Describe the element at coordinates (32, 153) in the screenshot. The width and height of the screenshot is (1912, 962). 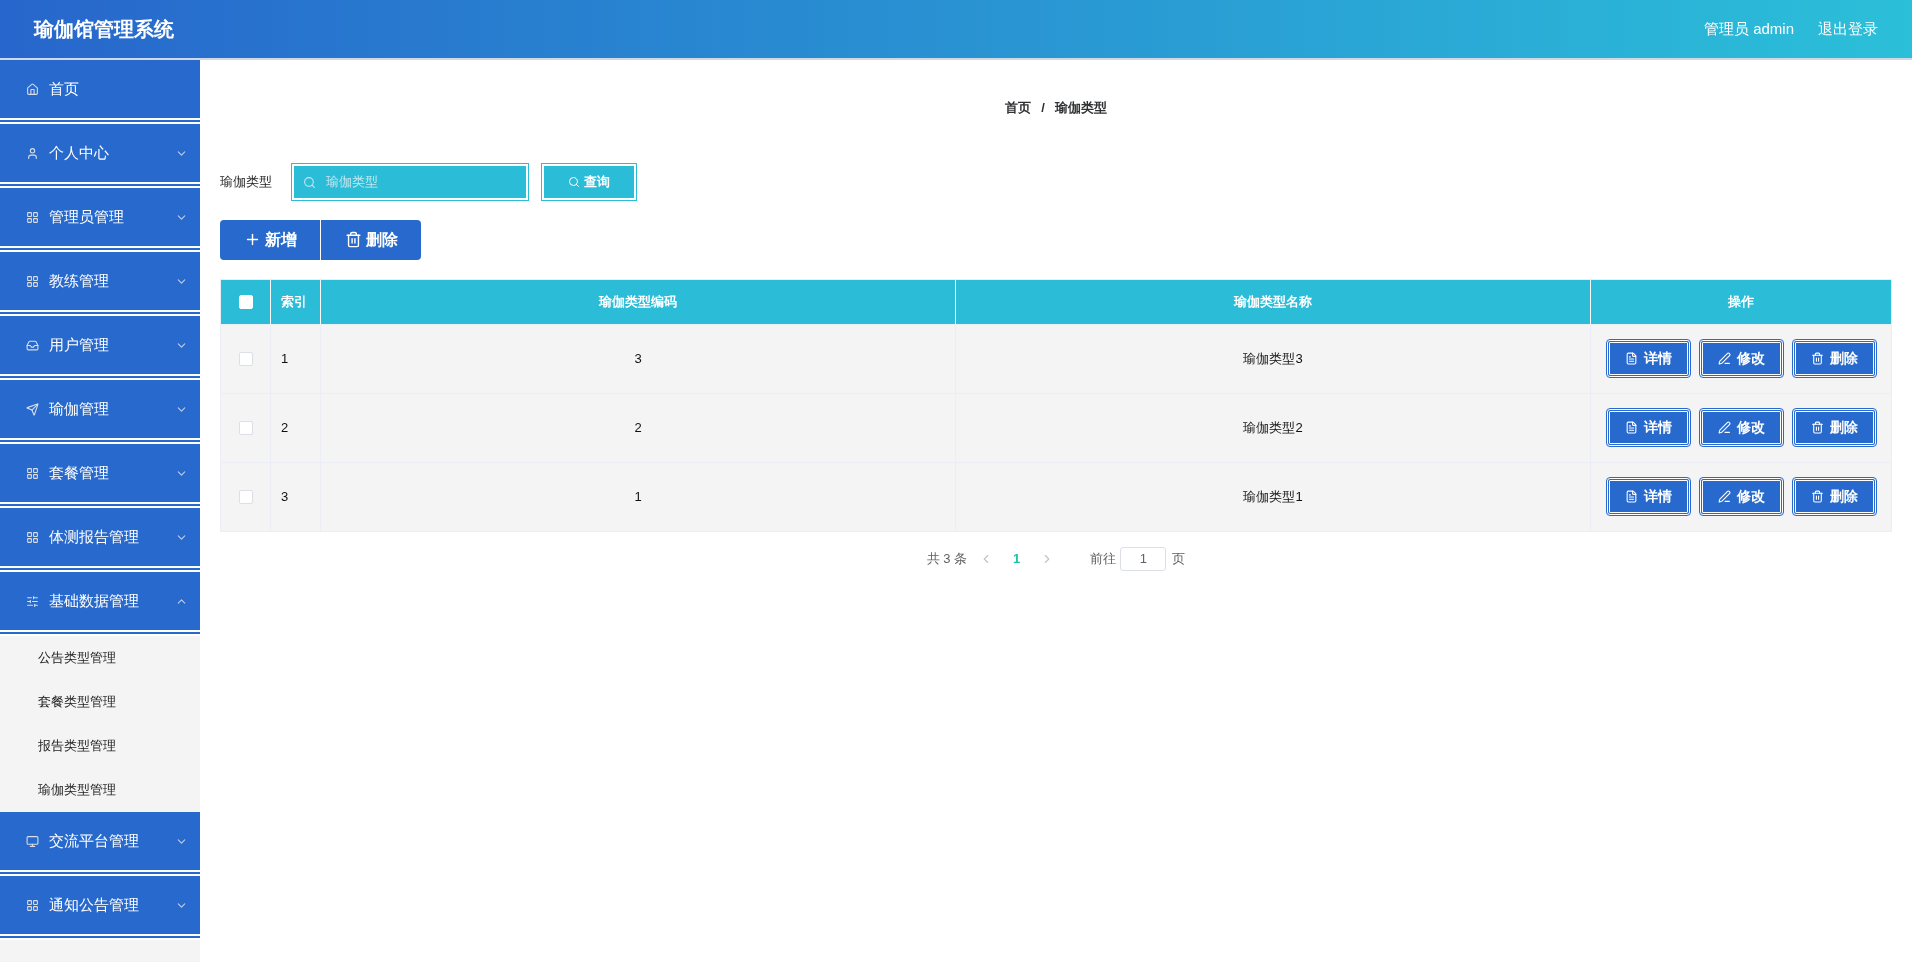
I see `user-icon` at that location.